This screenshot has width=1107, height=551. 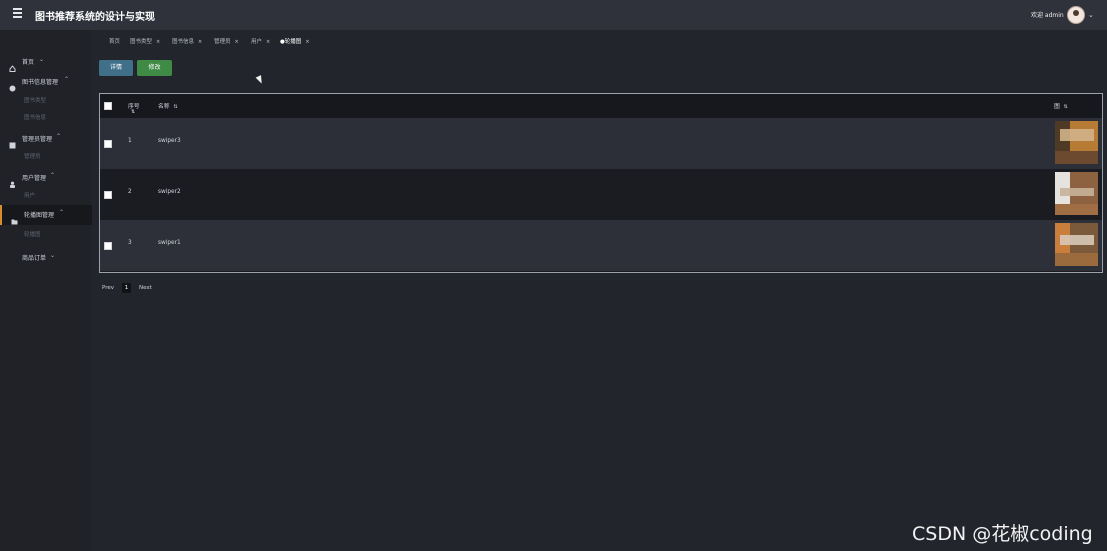 What do you see at coordinates (35, 100) in the screenshot?
I see `sidebar-subitem-book-type: 图书类型` at bounding box center [35, 100].